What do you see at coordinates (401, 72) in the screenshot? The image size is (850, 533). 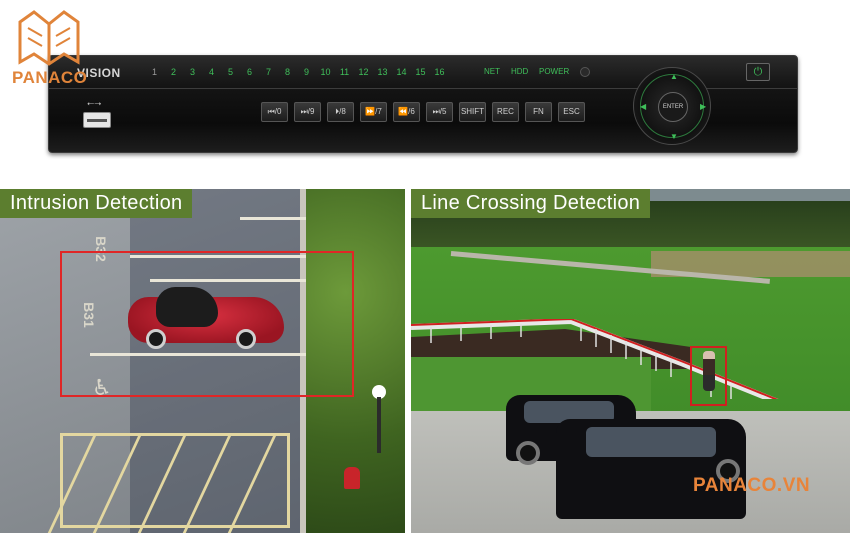 I see `channel-led: 14` at bounding box center [401, 72].